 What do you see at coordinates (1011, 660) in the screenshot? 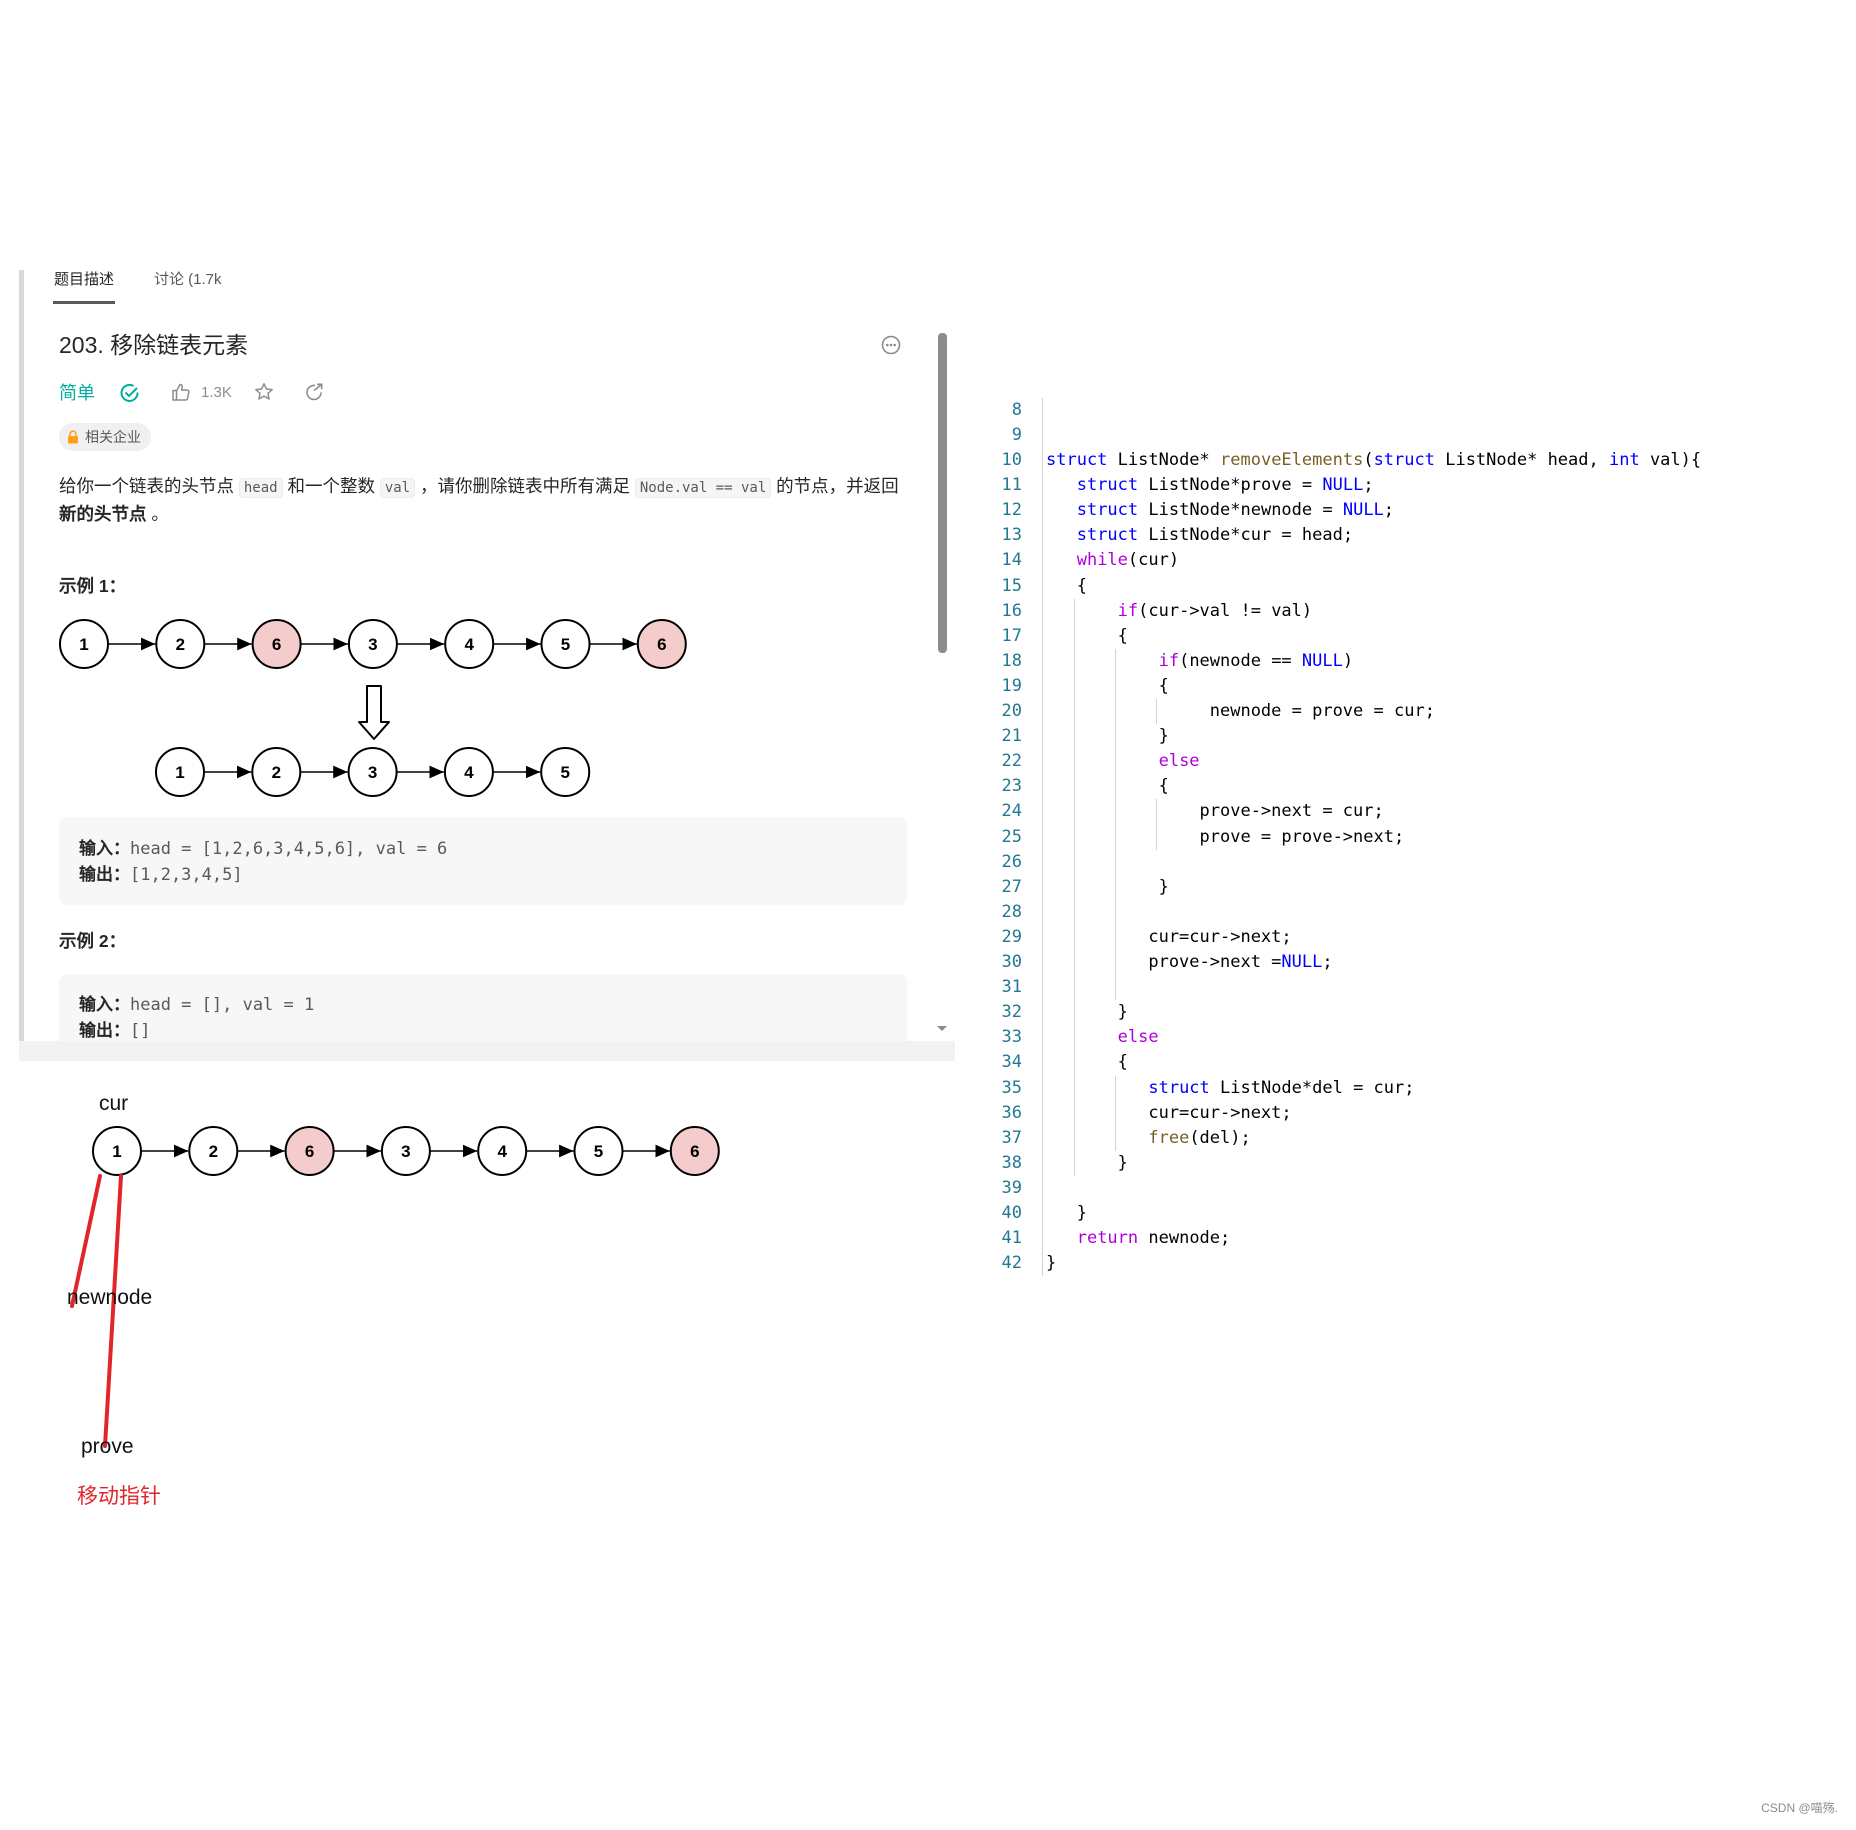
I see `line-number: 18` at bounding box center [1011, 660].